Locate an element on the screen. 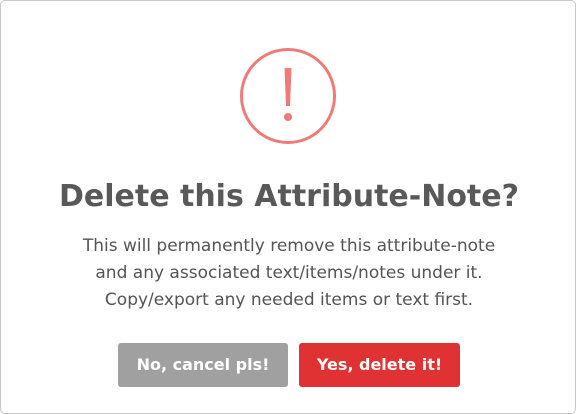  confirm-delete-button: Yes, delete it! is located at coordinates (379, 365).